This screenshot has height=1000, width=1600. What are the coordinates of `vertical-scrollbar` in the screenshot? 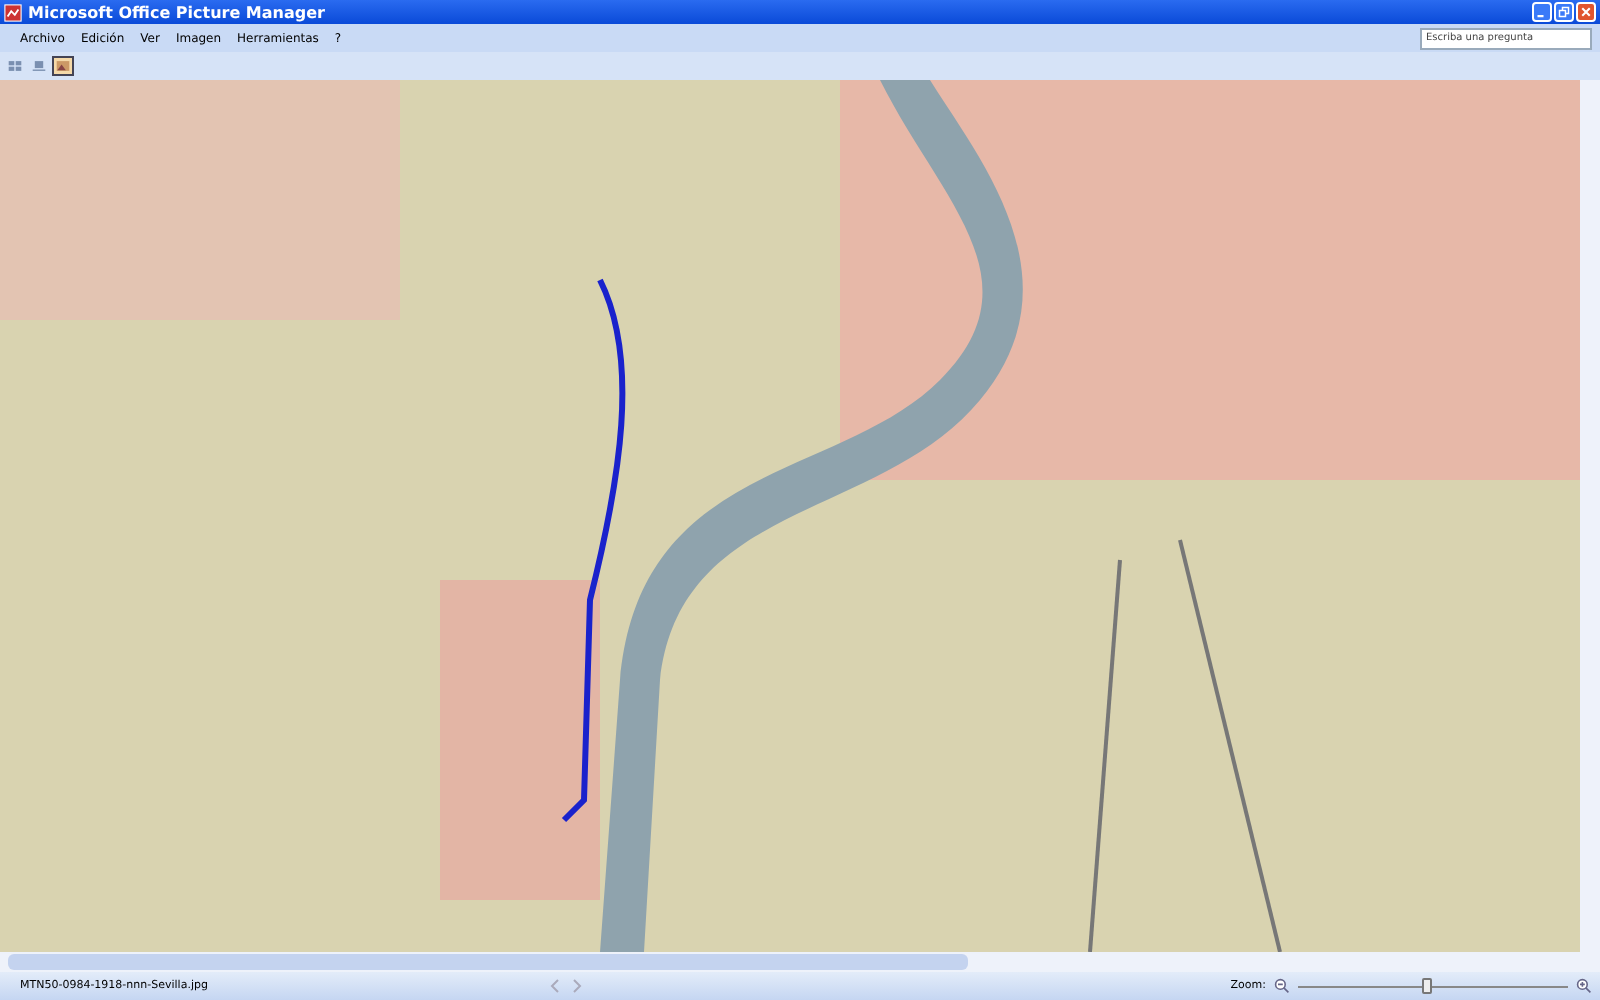 It's located at (1590, 516).